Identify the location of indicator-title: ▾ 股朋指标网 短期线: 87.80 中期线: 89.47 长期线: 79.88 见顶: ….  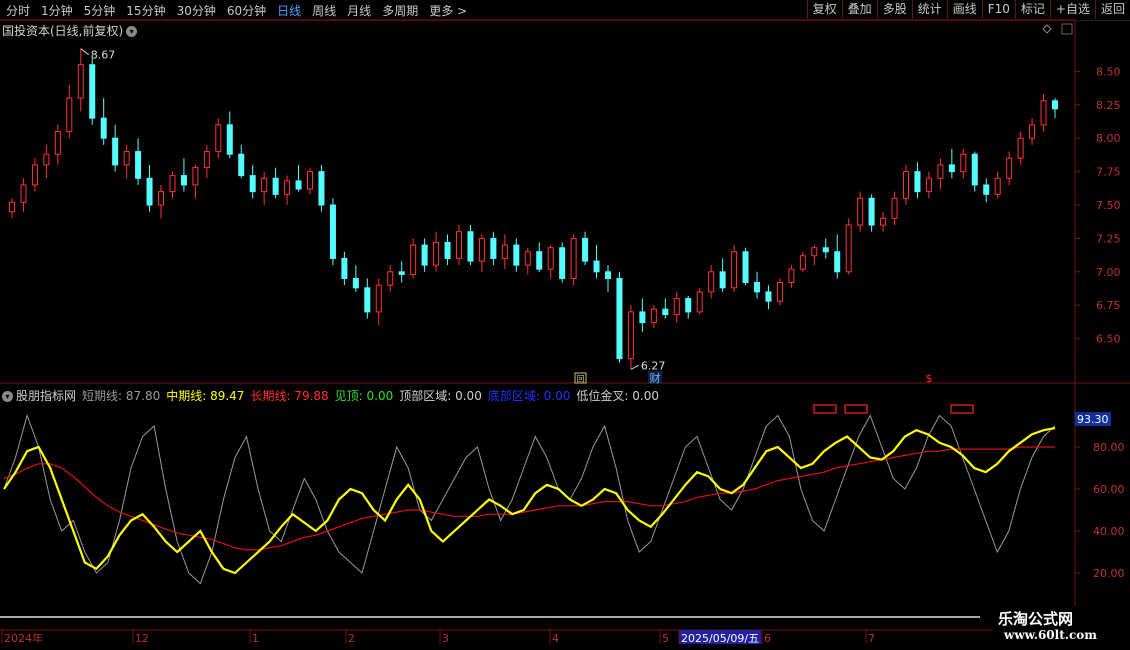
(333, 395).